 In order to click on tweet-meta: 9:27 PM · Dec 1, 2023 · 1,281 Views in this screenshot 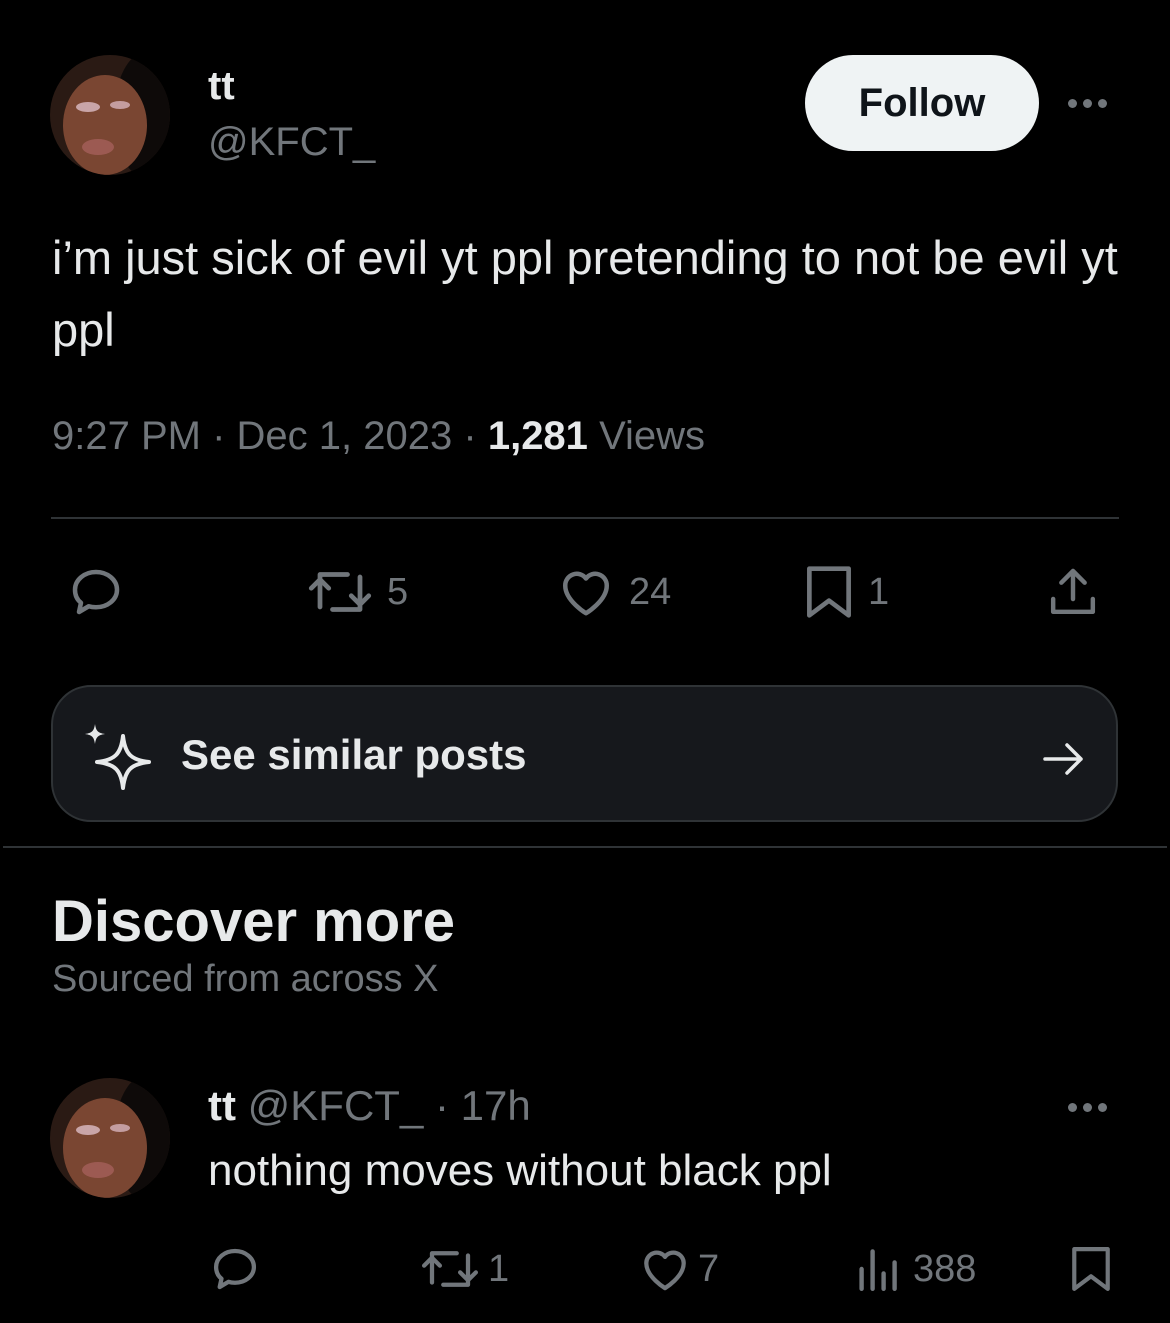, I will do `click(378, 436)`.